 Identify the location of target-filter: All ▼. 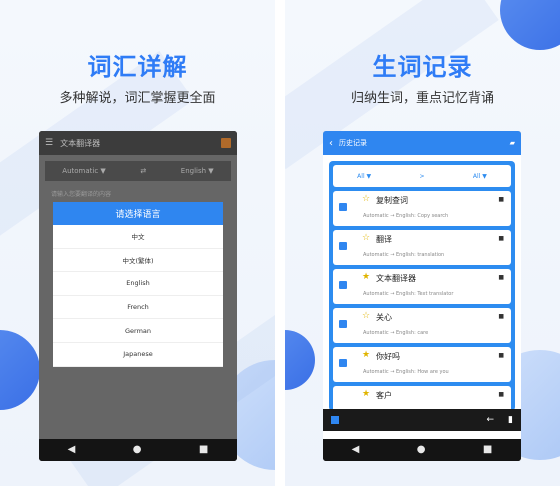
(480, 176).